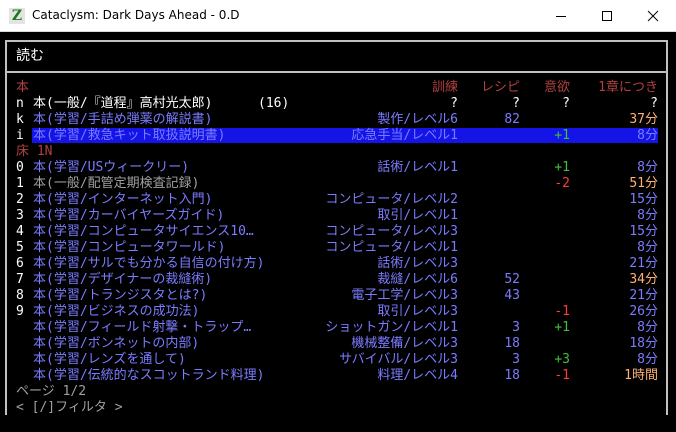 The image size is (676, 432). Describe the element at coordinates (69, 408) in the screenshot. I see `filter-hint: < [/]フィルタ >` at that location.